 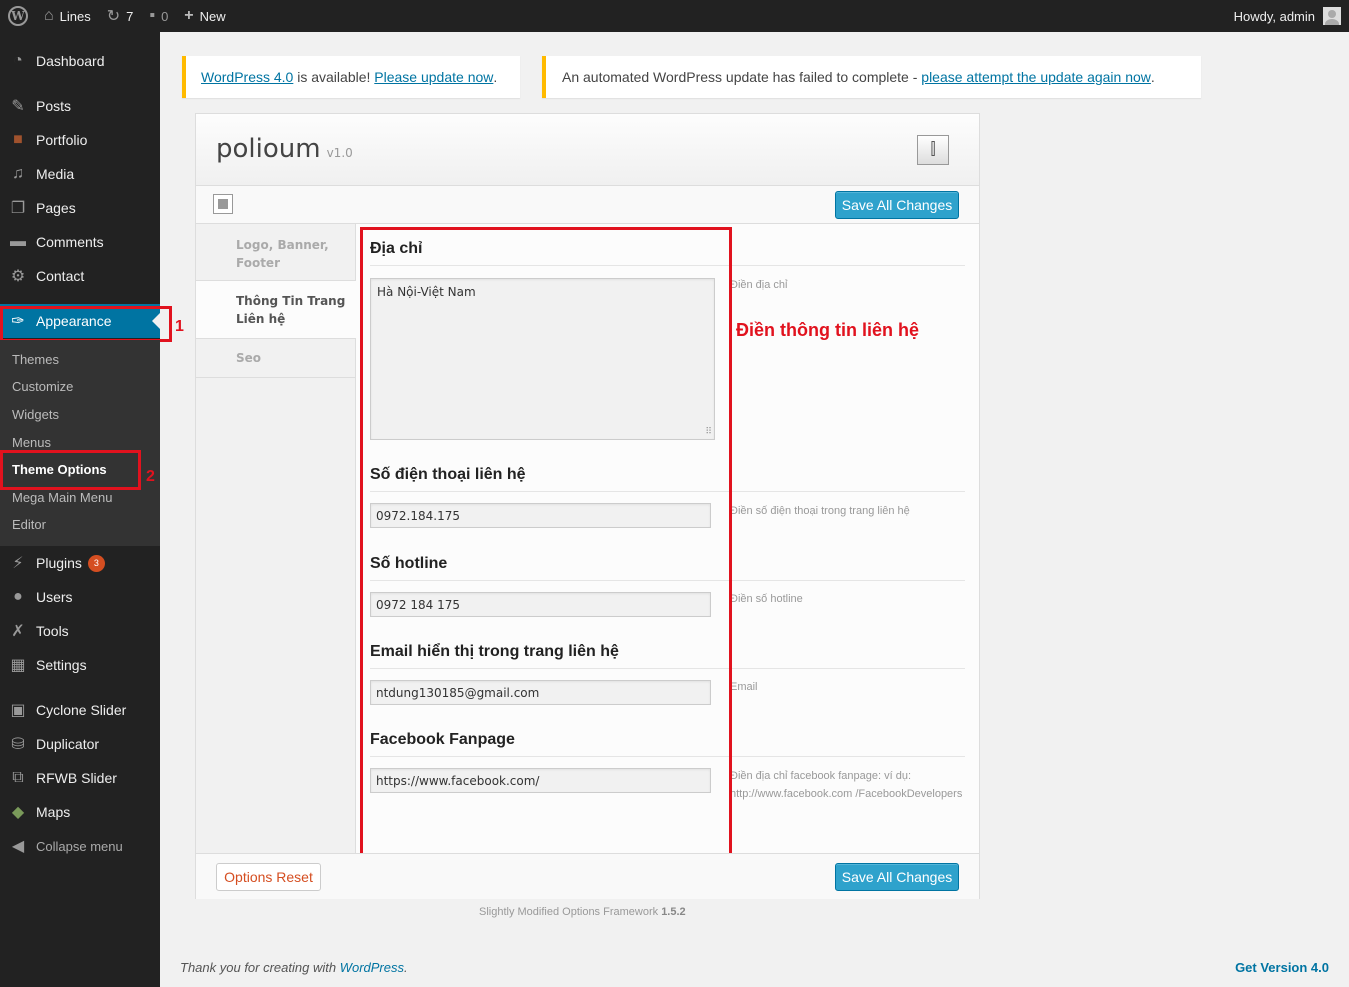 What do you see at coordinates (70, 242) in the screenshot?
I see `sidebar-item-label: Comments` at bounding box center [70, 242].